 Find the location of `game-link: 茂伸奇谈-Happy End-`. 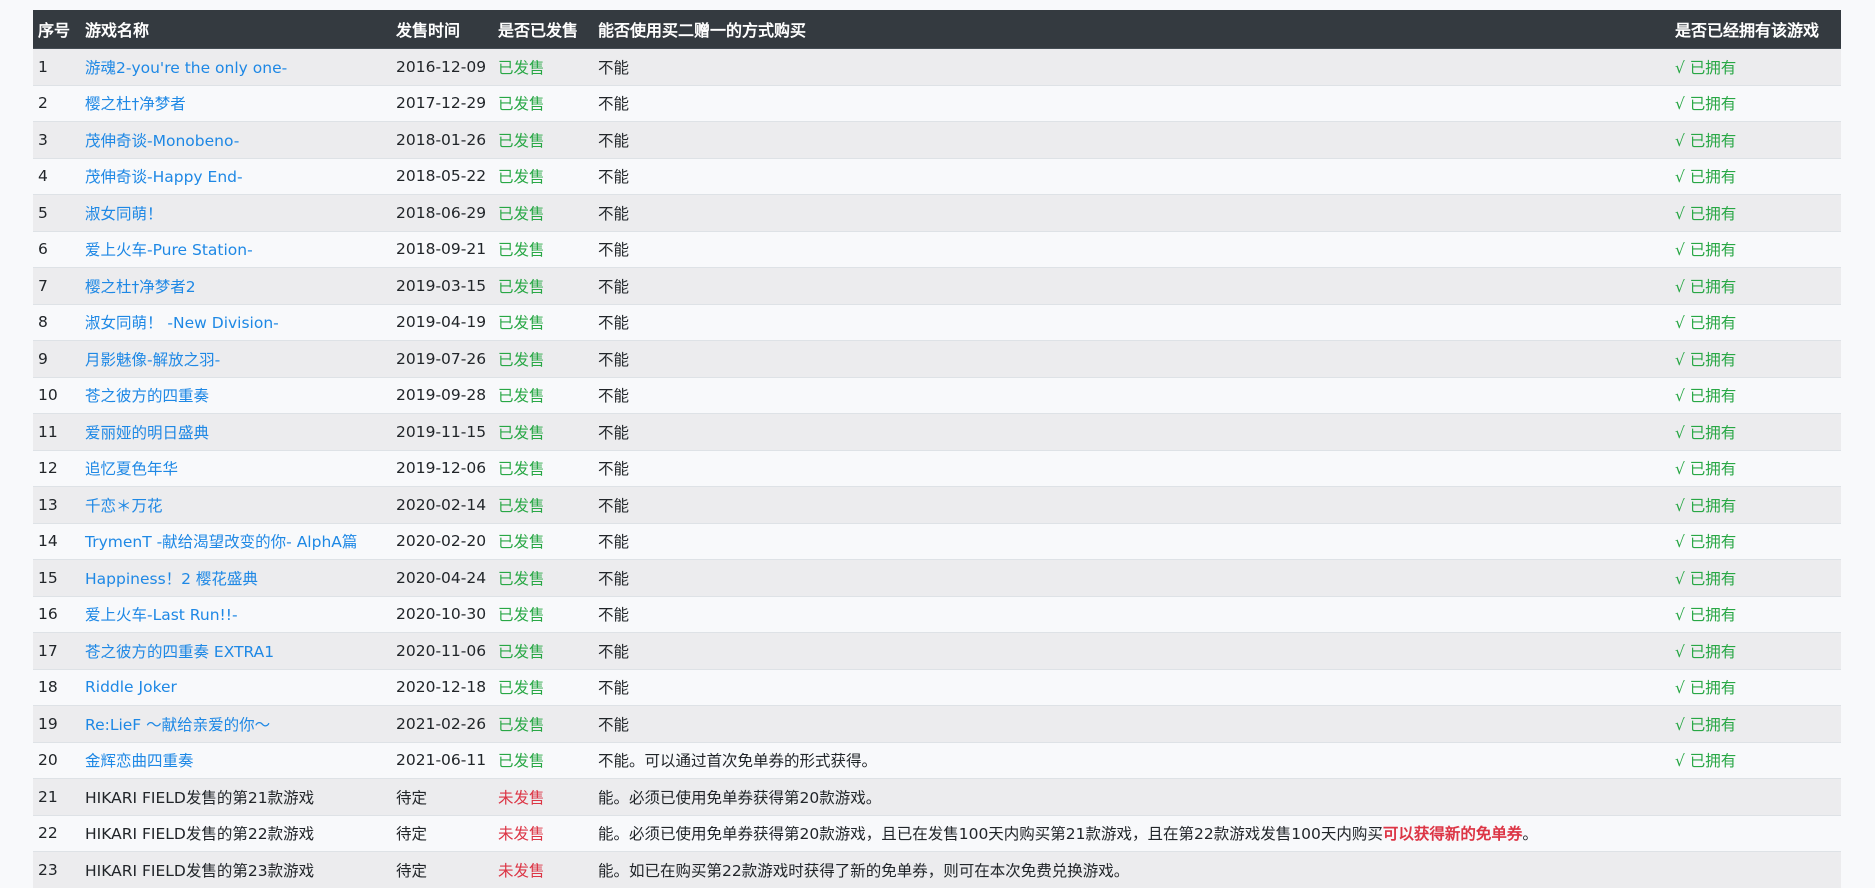

game-link: 茂伸奇谈-Happy End- is located at coordinates (164, 177).